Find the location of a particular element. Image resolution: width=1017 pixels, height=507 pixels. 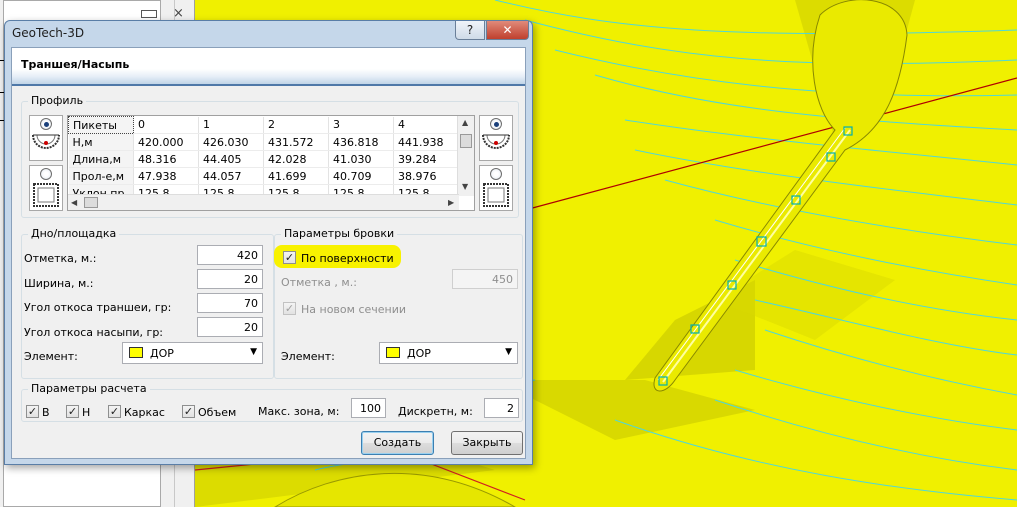

profile-shape-fill-right-radio is located at coordinates (496, 174).